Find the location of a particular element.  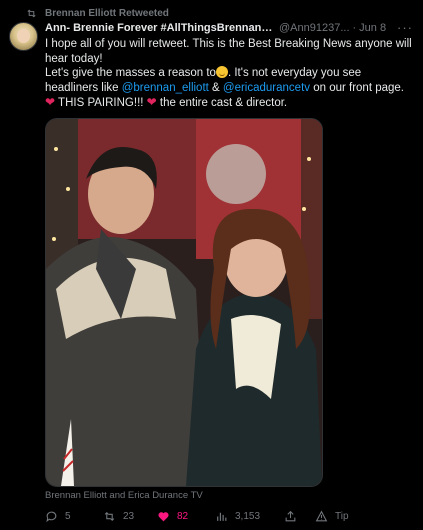

reply-count: 5 is located at coordinates (68, 516).